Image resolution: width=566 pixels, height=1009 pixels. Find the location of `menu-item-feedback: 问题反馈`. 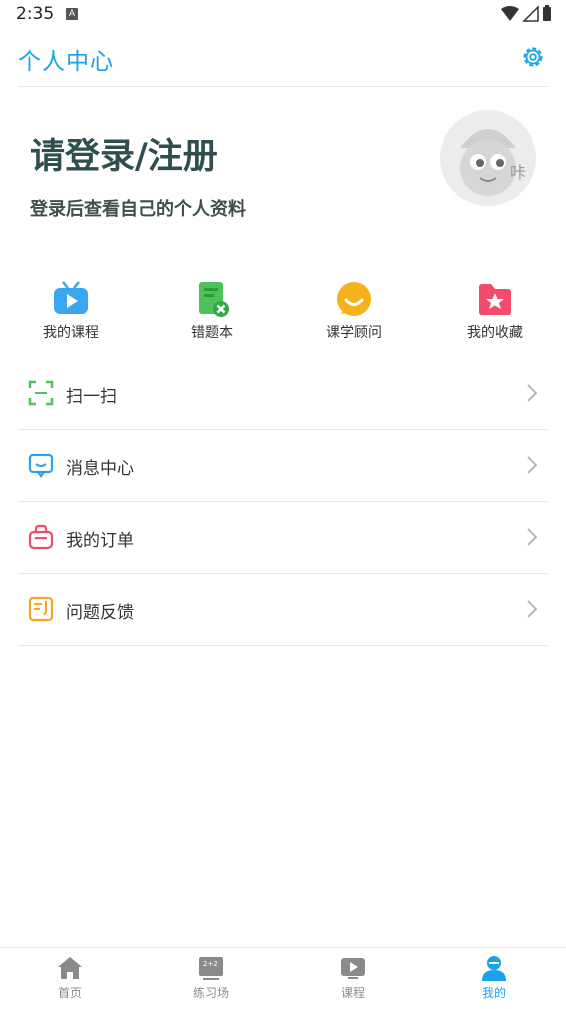

menu-item-feedback: 问题反馈 is located at coordinates (283, 610).